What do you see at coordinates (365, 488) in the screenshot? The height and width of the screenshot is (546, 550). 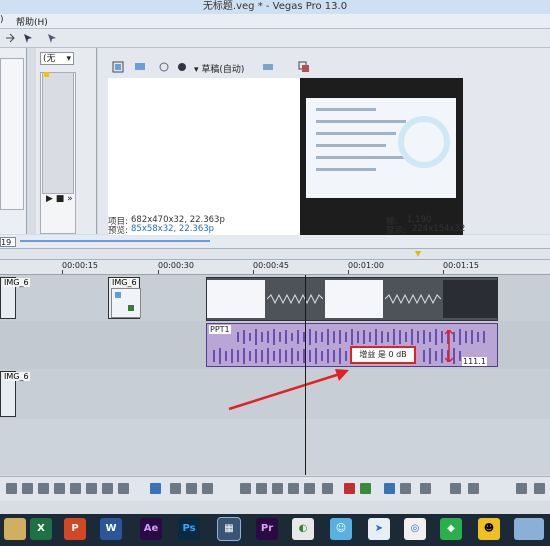 I see `region-icon` at bounding box center [365, 488].